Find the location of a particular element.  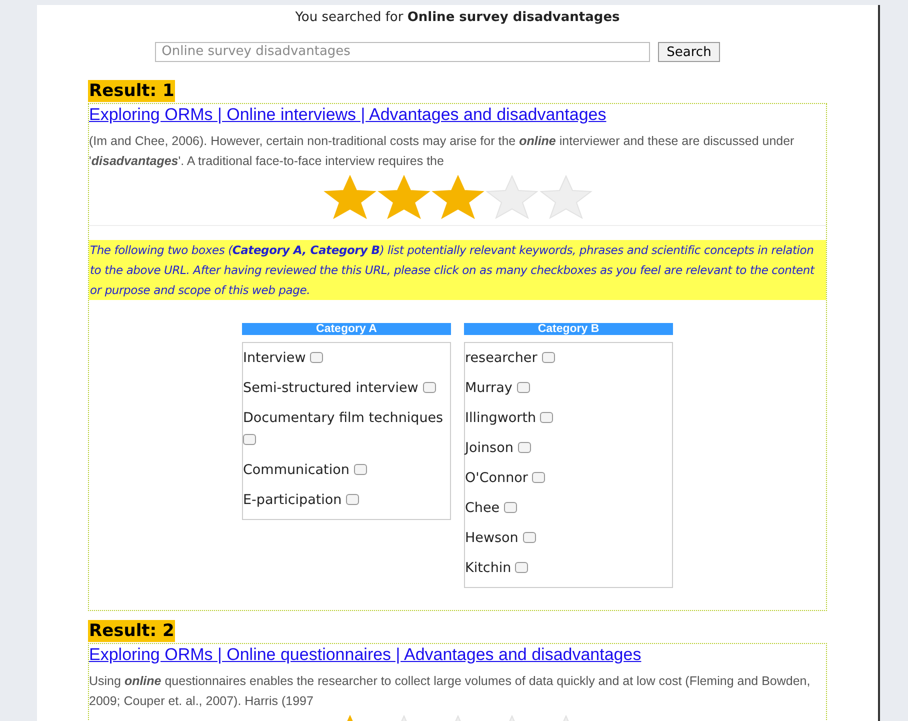

keyword-option: Hewson is located at coordinates (568, 537).